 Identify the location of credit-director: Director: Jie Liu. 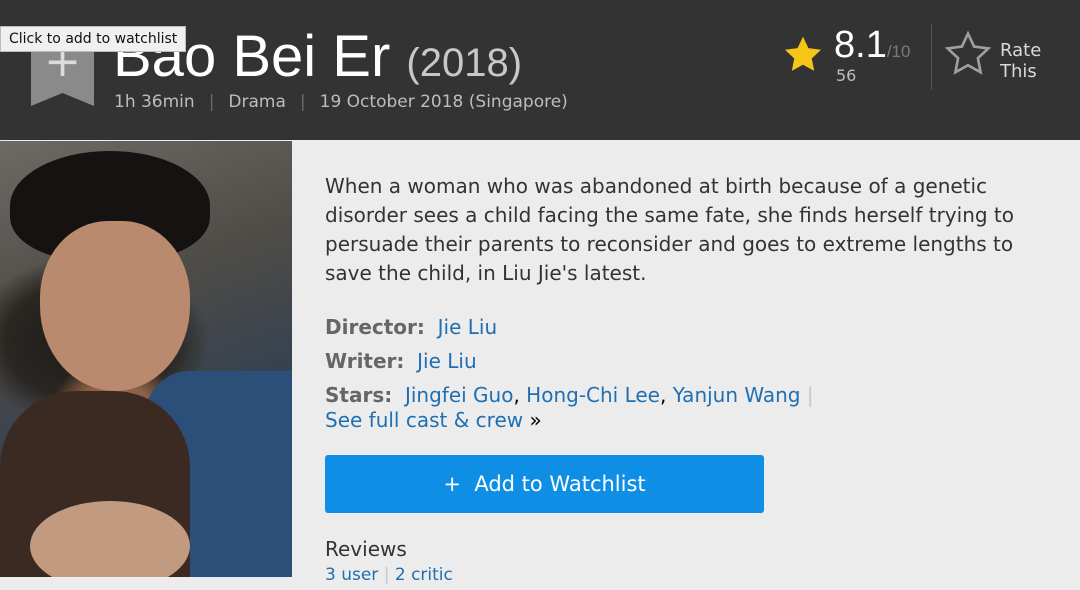
(411, 327).